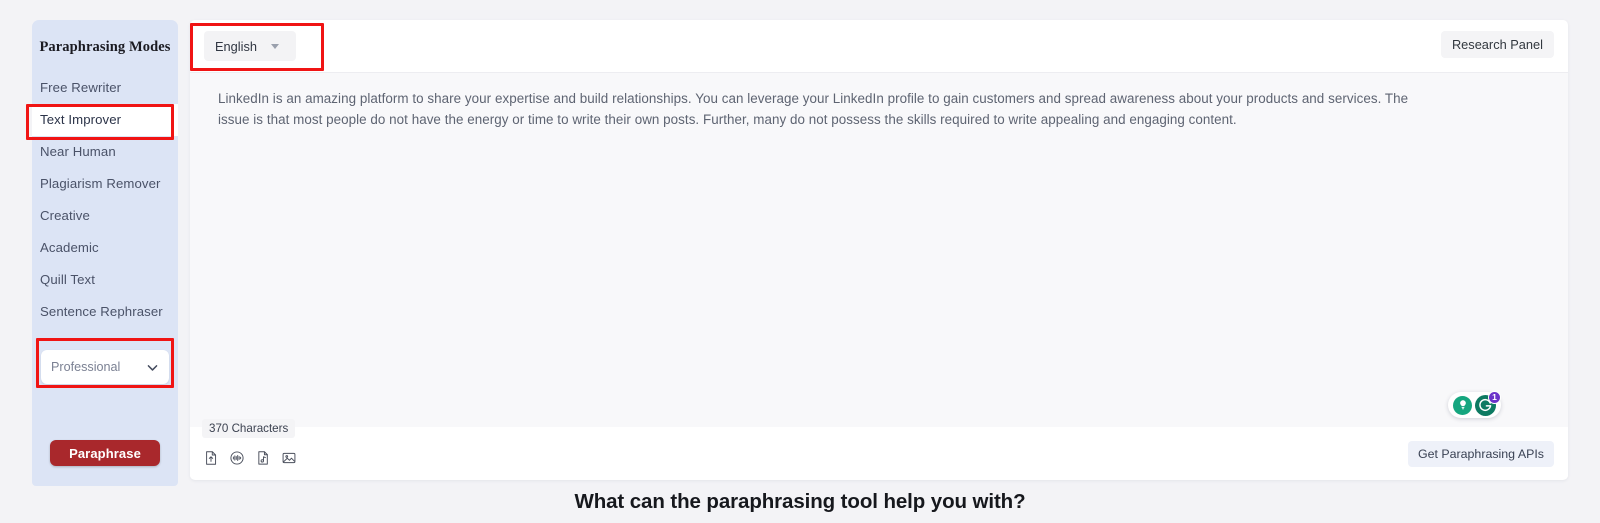 This screenshot has height=523, width=1600. I want to click on editor-footer: 370 Characters Get Paraphrasing APIs, so click(879, 449).